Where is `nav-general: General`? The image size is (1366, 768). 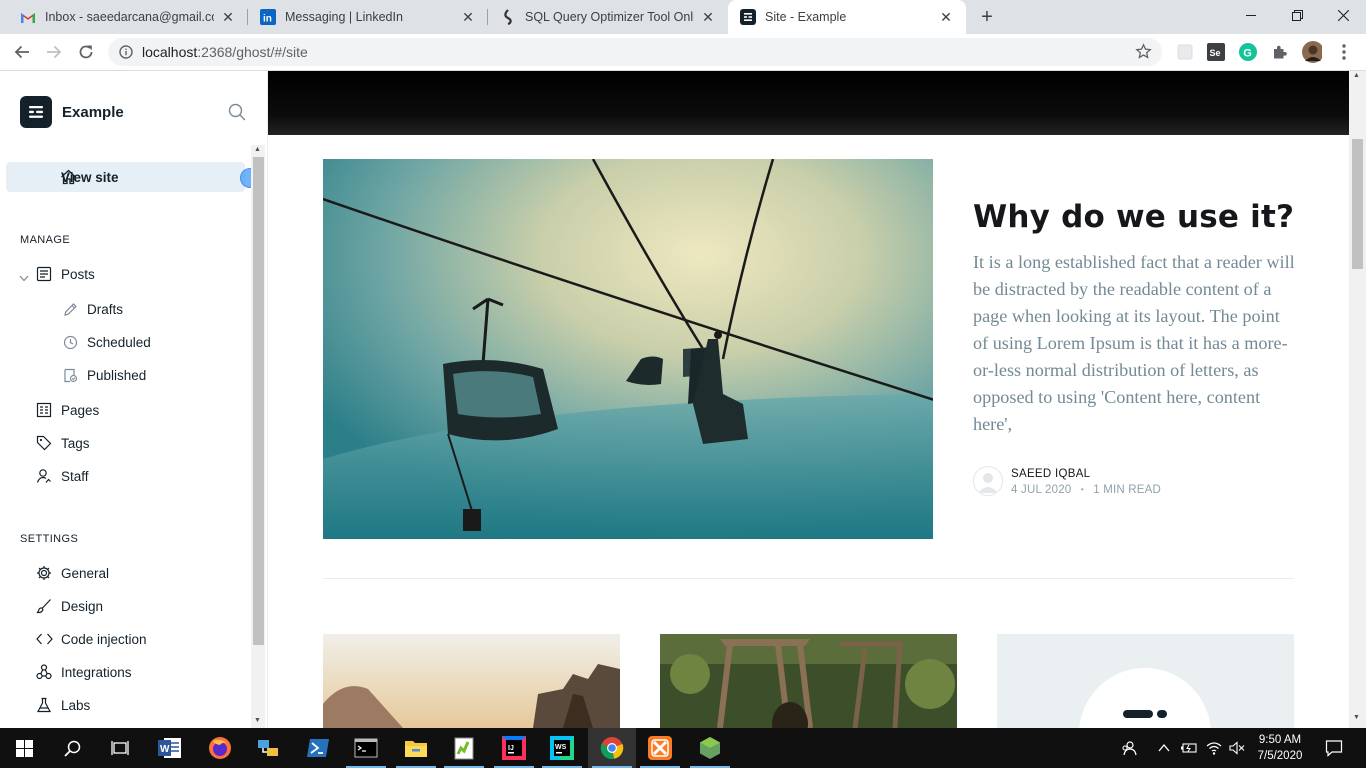
nav-general: General is located at coordinates (72, 573).